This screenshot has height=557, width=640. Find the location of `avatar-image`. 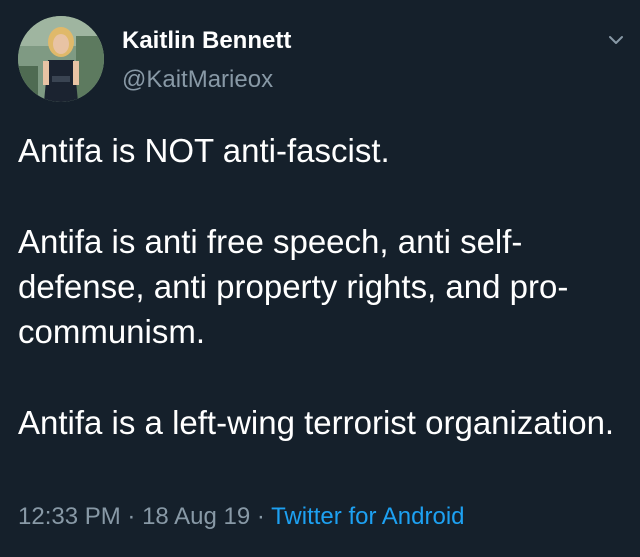

avatar-image is located at coordinates (61, 59).